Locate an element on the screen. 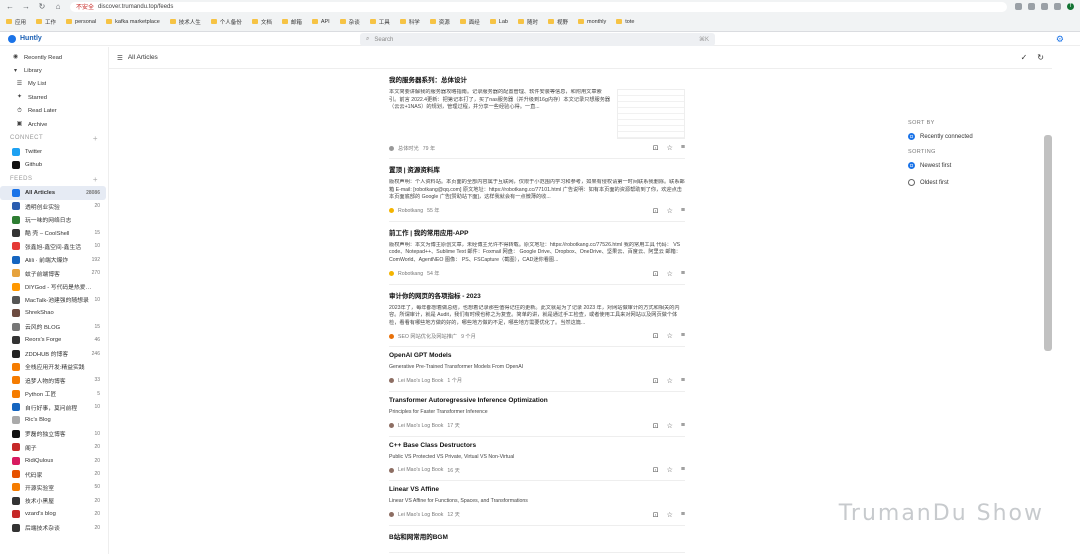 The width and height of the screenshot is (1080, 558). sidebar-item: 蚊子前端博客270 is located at coordinates (53, 272).